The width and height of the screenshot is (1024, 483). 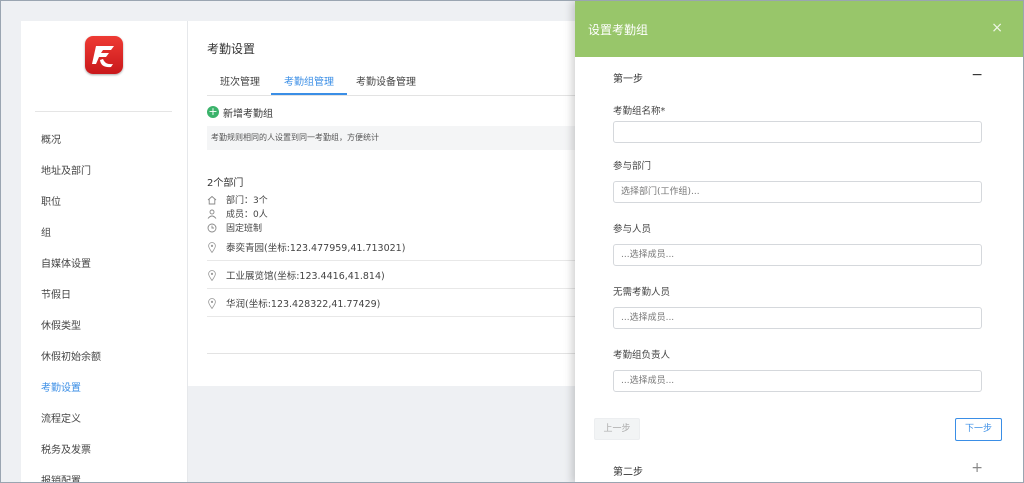 What do you see at coordinates (248, 114) in the screenshot?
I see `add-attendance-group-label: 新增考勤组` at bounding box center [248, 114].